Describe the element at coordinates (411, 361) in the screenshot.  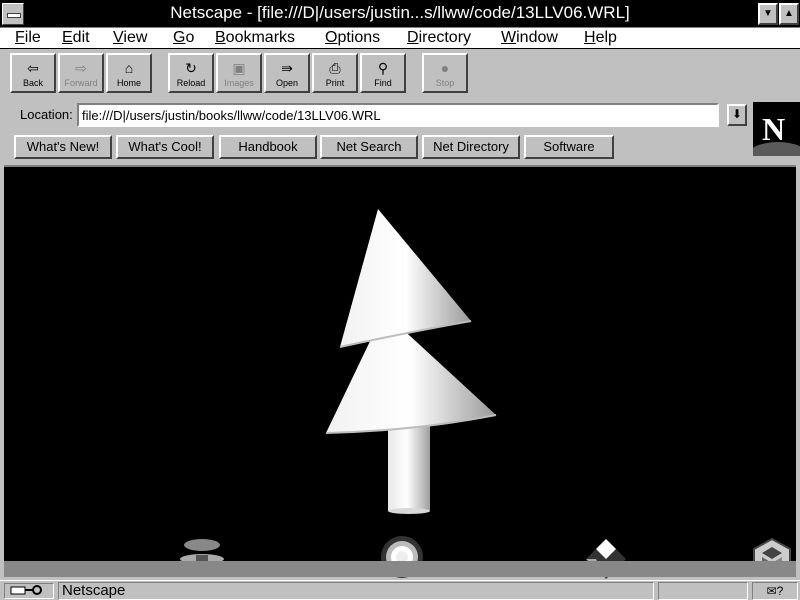
I see `tree-scene` at that location.